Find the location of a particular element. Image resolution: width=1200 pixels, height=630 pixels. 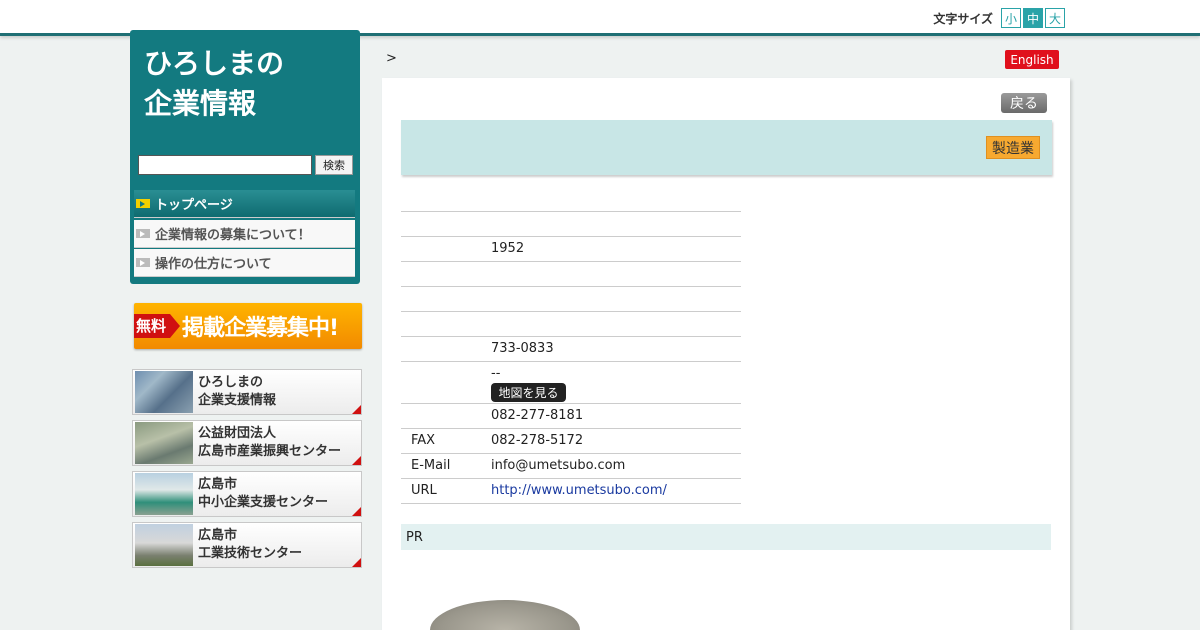

sidebar-item-label: トップページ is located at coordinates (194, 205).